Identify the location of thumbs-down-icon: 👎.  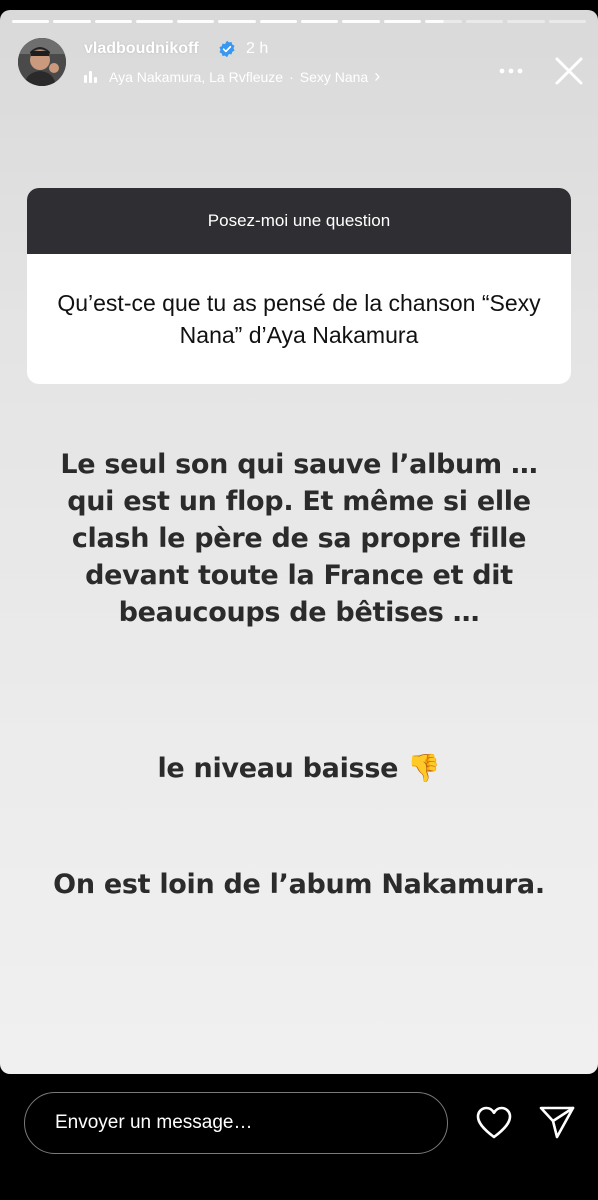
(424, 768).